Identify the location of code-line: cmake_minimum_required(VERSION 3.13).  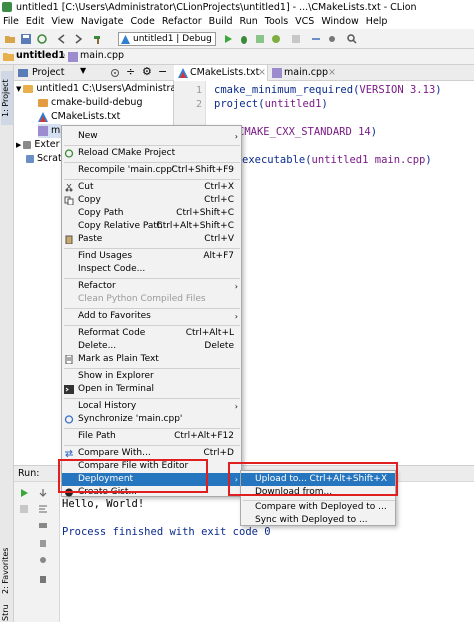
(328, 90).